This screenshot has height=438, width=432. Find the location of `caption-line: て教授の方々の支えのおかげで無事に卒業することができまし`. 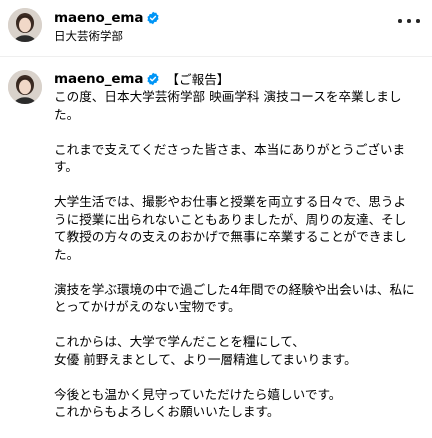

caption-line: て教授の方々の支えのおかげで無事に卒業することができまし is located at coordinates (230, 236).